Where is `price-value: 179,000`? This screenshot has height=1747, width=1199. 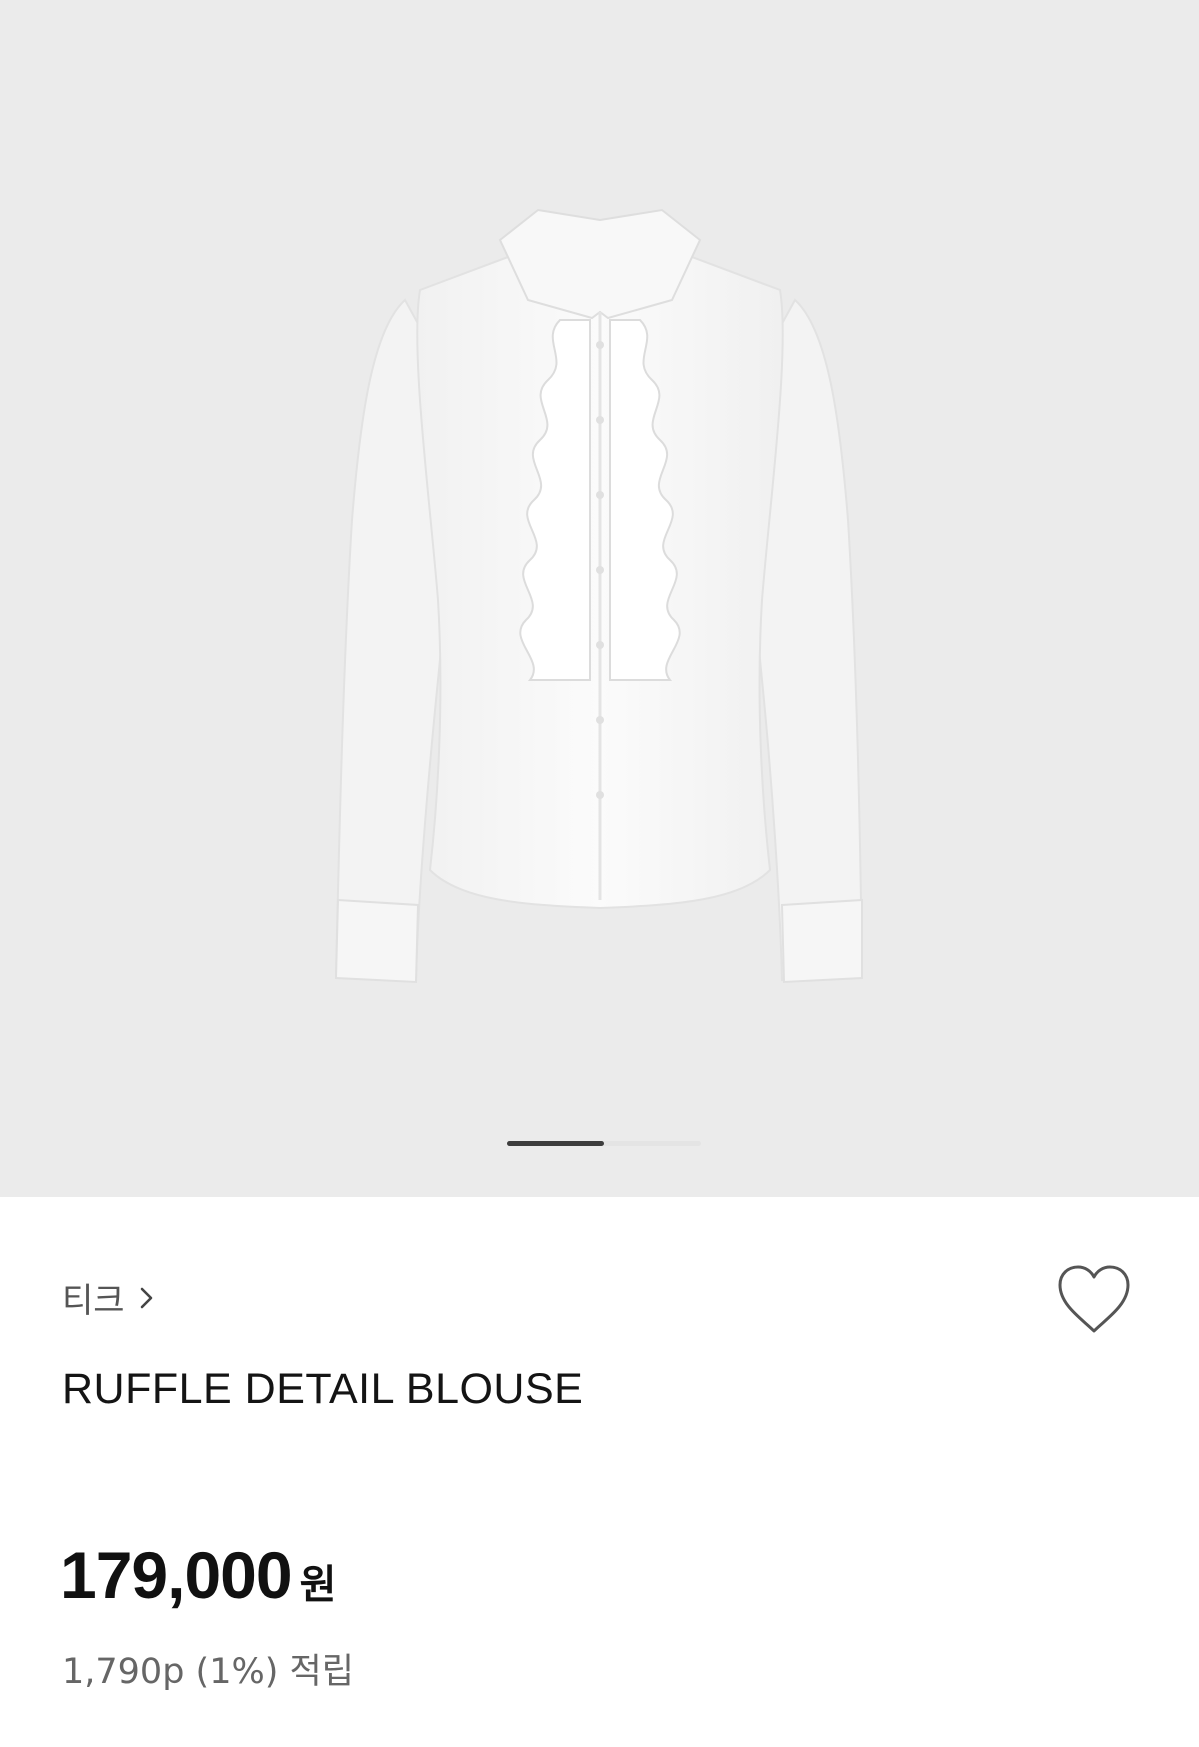
price-value: 179,000 is located at coordinates (176, 1575).